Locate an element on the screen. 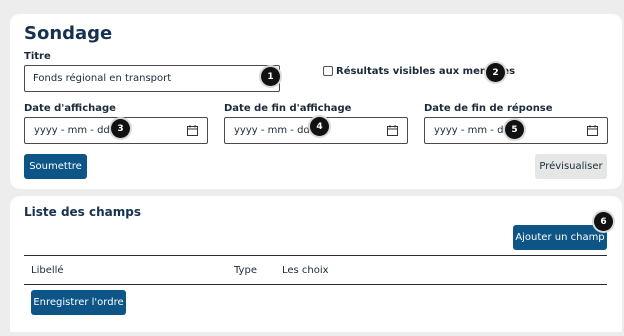  fields-table-header: Libellé Type Les choix is located at coordinates (315, 270).